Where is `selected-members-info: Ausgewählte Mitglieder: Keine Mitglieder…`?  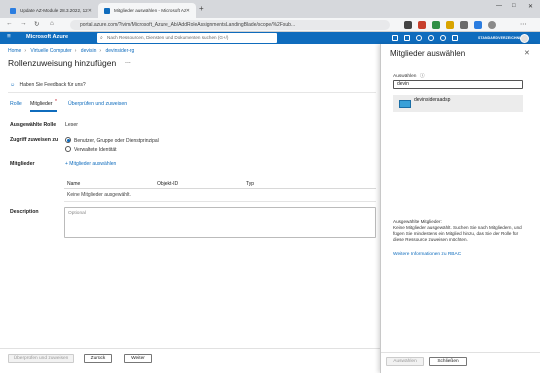
selected-members-info: Ausgewählte Mitglieder: Keine Mitglieder… is located at coordinates (461, 231).